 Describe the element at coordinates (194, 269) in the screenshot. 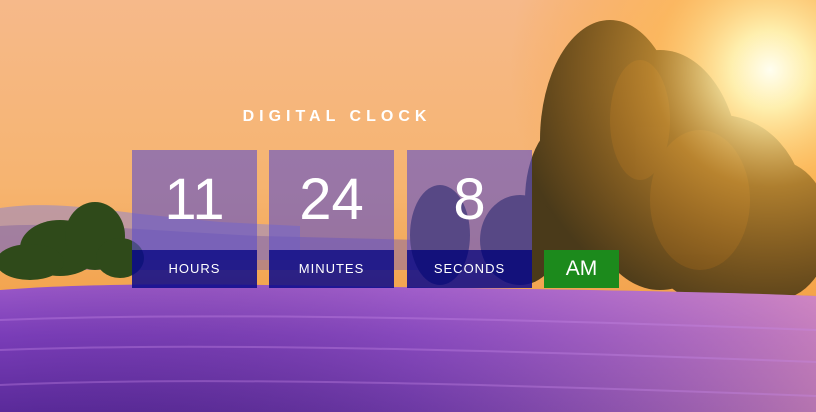

I see `hours-label: HOURS` at that location.